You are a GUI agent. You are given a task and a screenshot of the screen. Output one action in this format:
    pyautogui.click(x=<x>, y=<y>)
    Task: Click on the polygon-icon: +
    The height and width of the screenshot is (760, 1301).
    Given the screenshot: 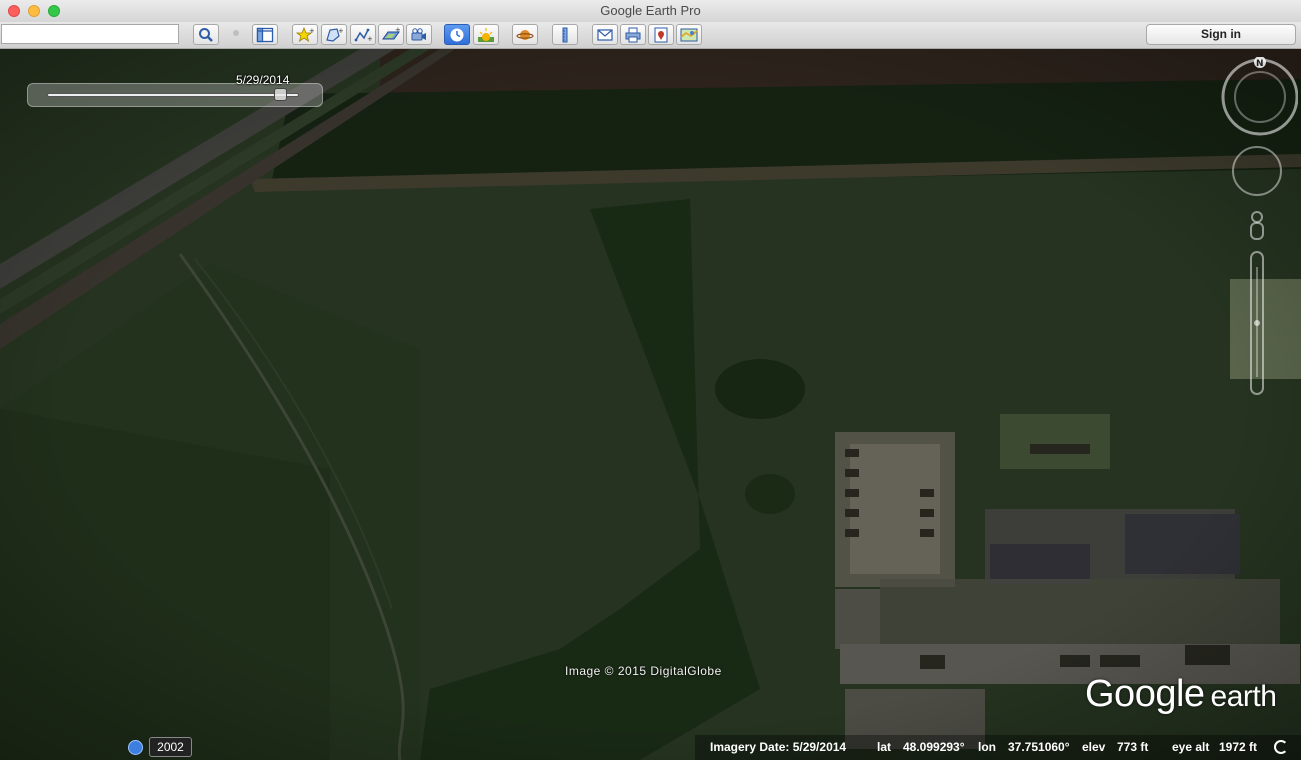 What is the action you would take?
    pyautogui.click(x=334, y=34)
    